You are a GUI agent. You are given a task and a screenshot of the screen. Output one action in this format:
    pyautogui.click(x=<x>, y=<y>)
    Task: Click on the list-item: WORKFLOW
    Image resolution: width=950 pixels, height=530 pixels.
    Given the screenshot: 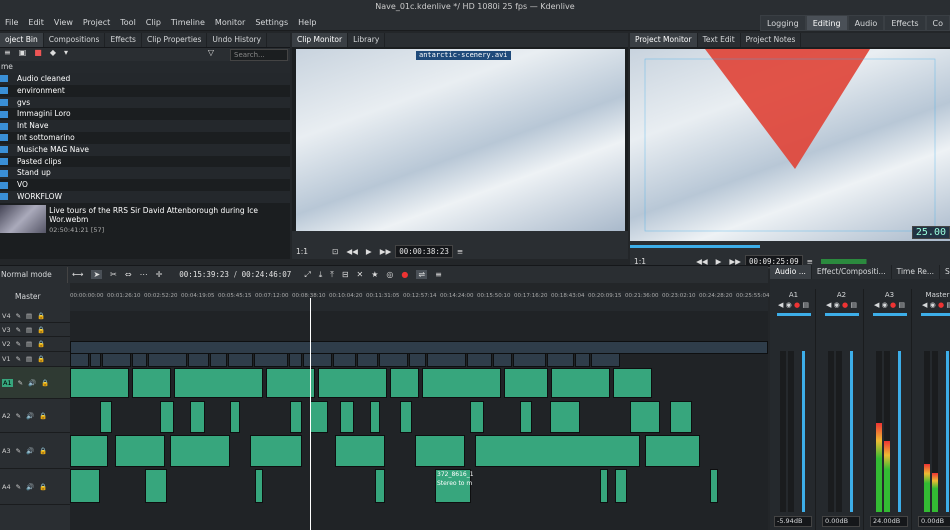 What is the action you would take?
    pyautogui.click(x=145, y=196)
    